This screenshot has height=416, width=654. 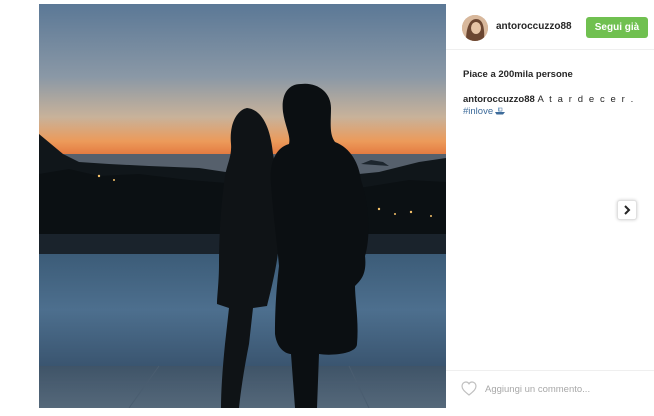 I want to click on post-header: antoroccuzzo88 Segui già, so click(x=550, y=27).